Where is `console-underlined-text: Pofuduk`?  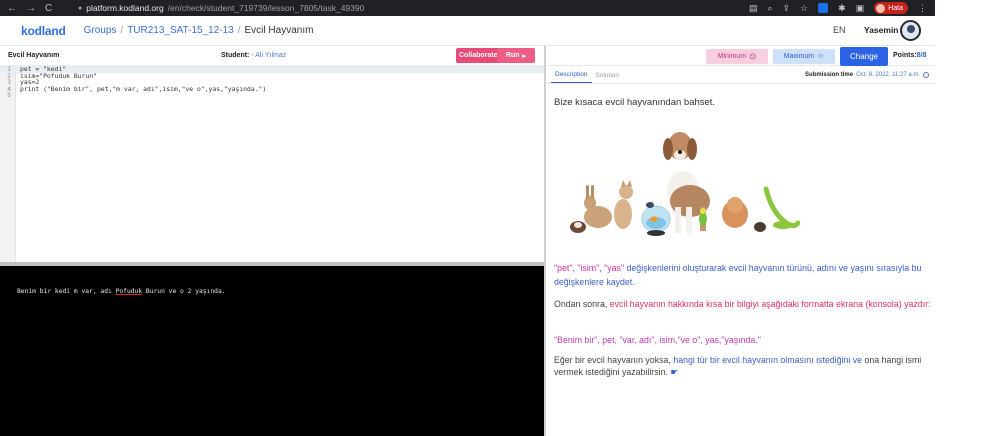 console-underlined-text: Pofuduk is located at coordinates (129, 291).